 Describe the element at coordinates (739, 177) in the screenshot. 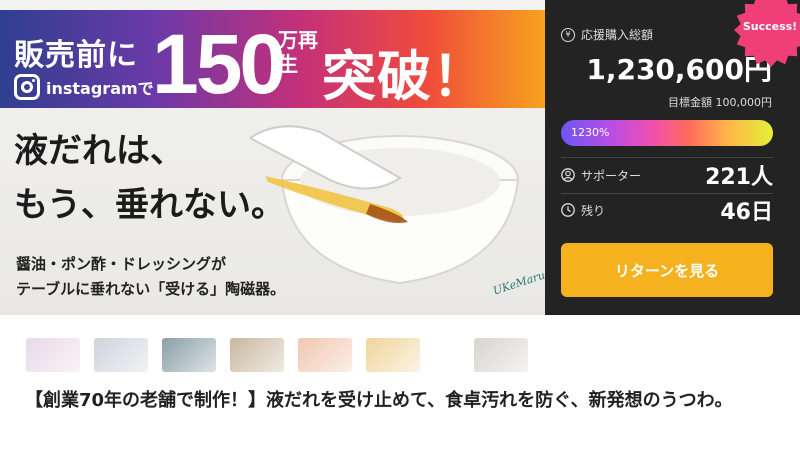

I see `supporters-value: 221人` at that location.